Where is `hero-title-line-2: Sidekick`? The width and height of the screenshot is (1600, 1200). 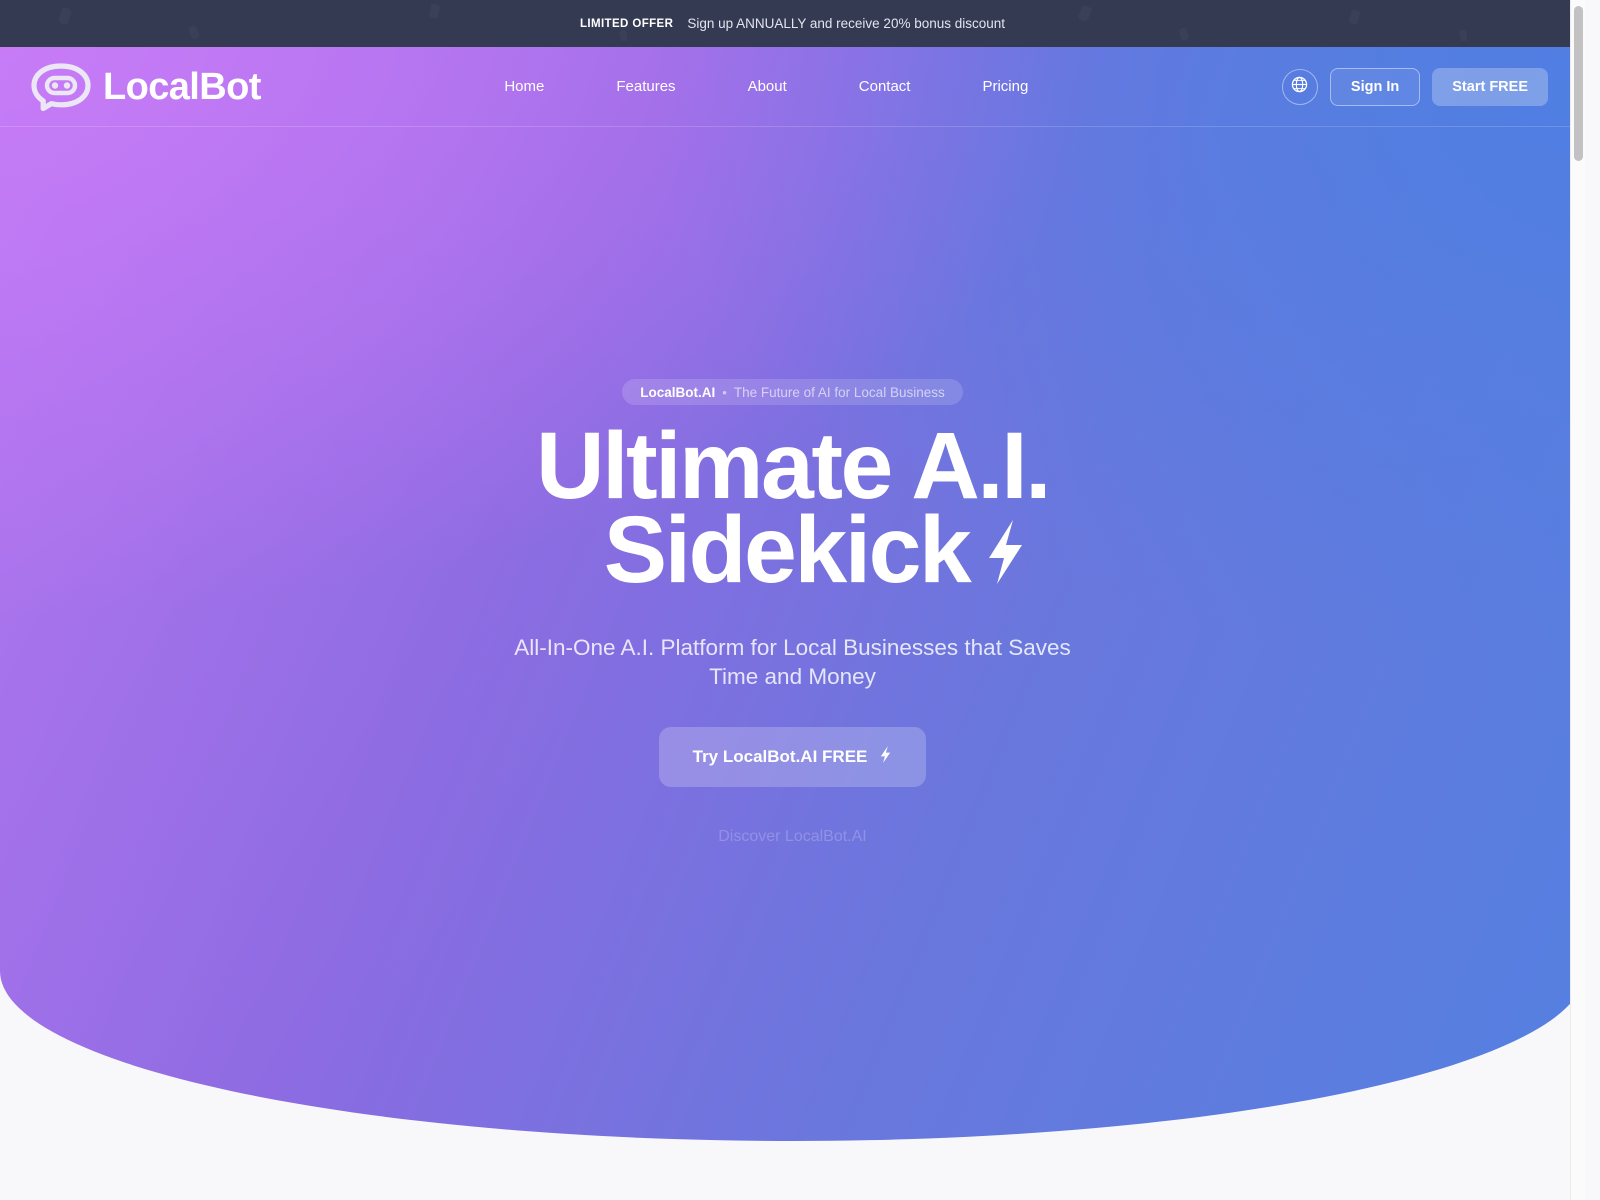
hero-title-line-2: Sidekick is located at coordinates (787, 549).